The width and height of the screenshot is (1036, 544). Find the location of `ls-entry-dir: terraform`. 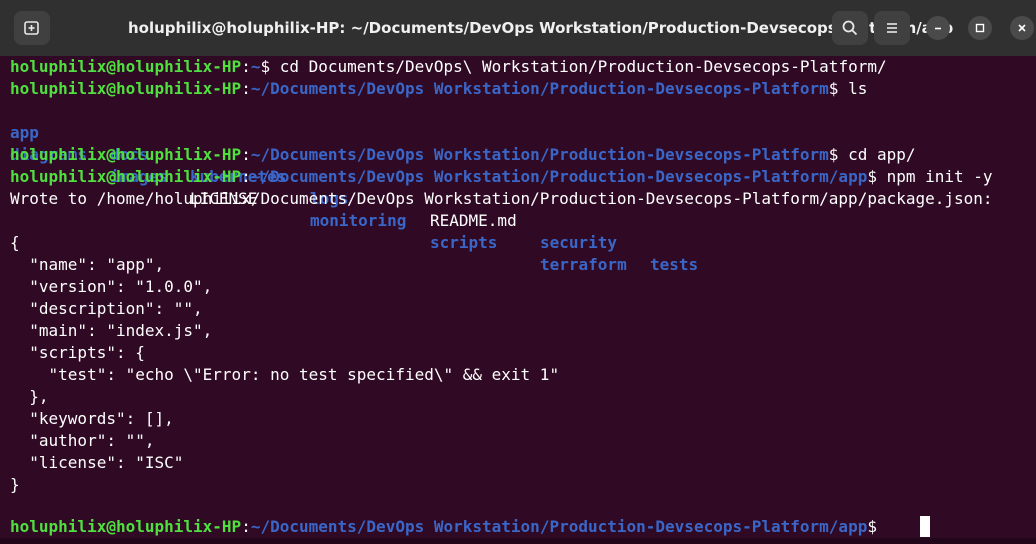

ls-entry-dir: terraform is located at coordinates (583, 264).